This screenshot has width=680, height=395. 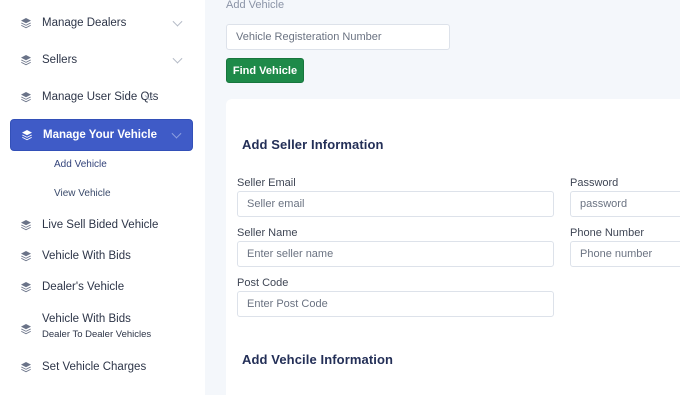 I want to click on sidebar-item-label: Live Sell Bided Vehicle, so click(x=100, y=225).